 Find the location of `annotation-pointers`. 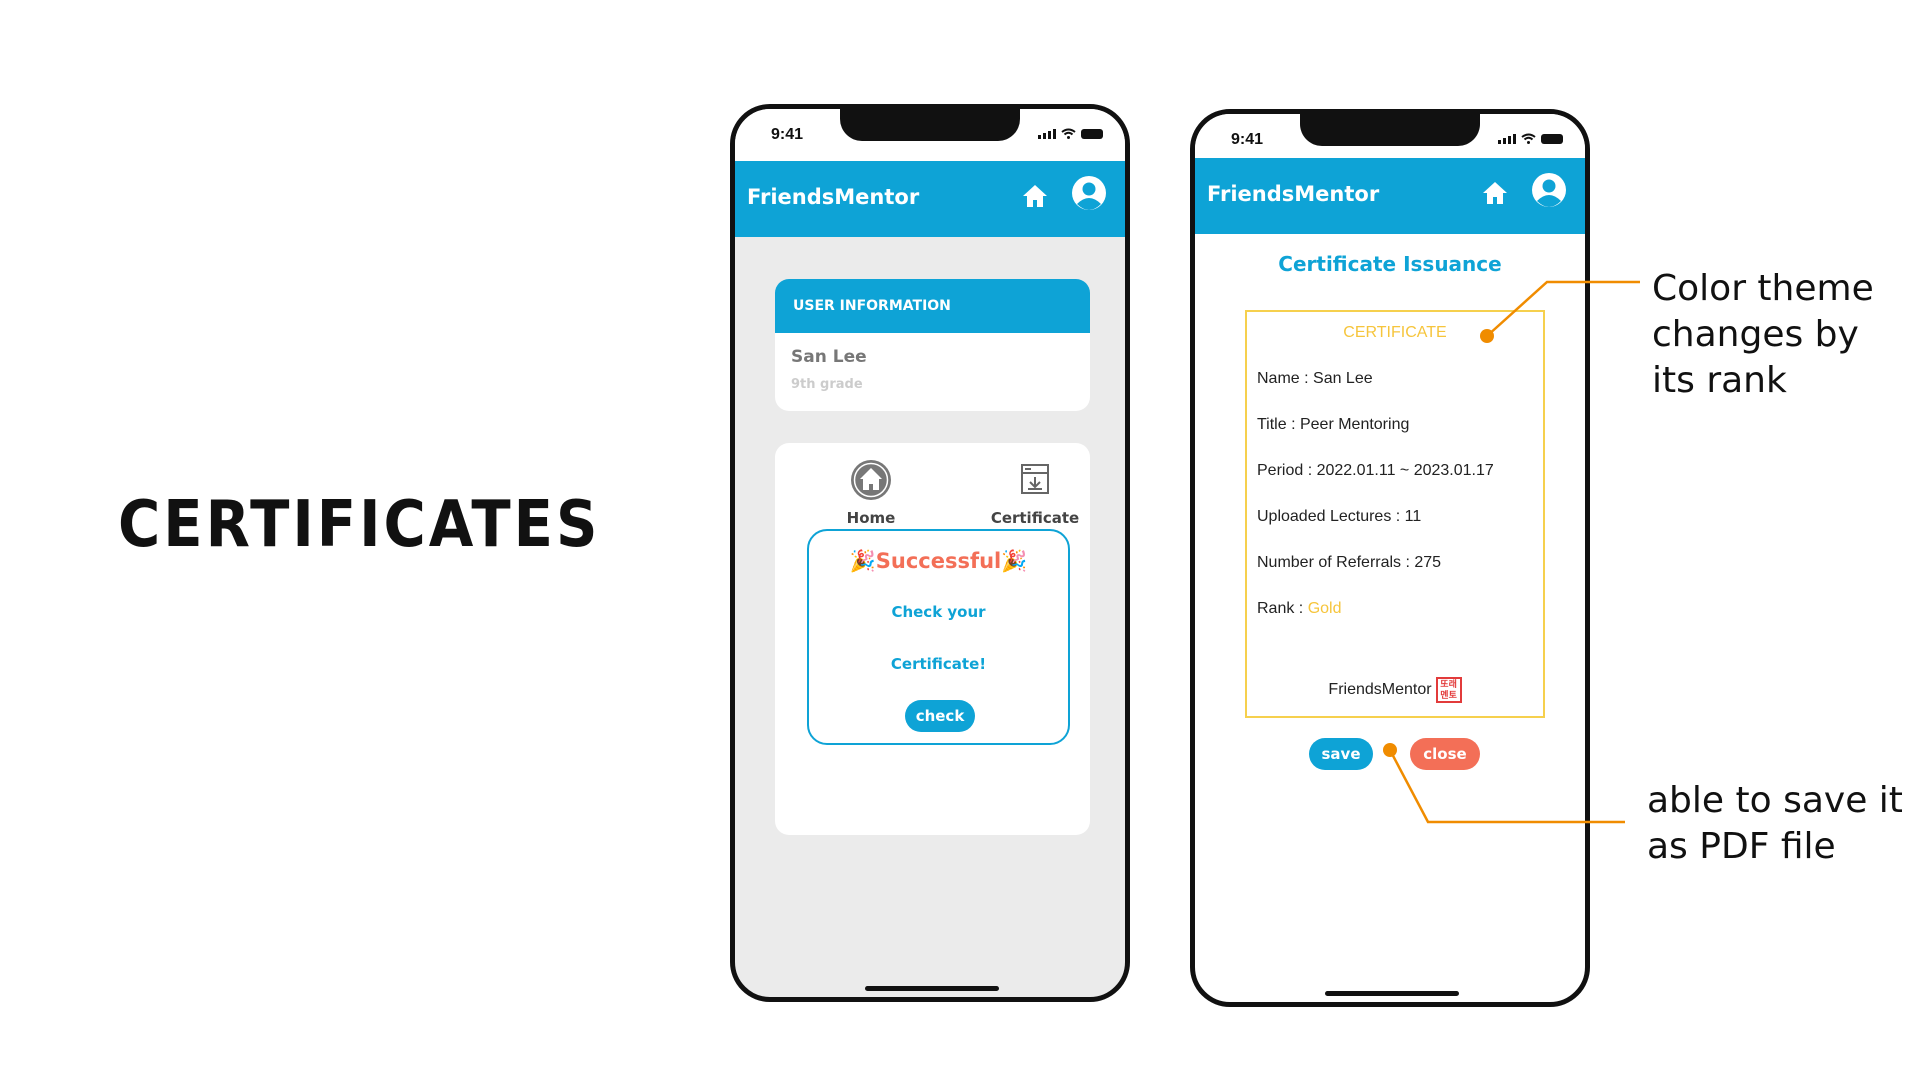

annotation-pointers is located at coordinates (1511, 552).